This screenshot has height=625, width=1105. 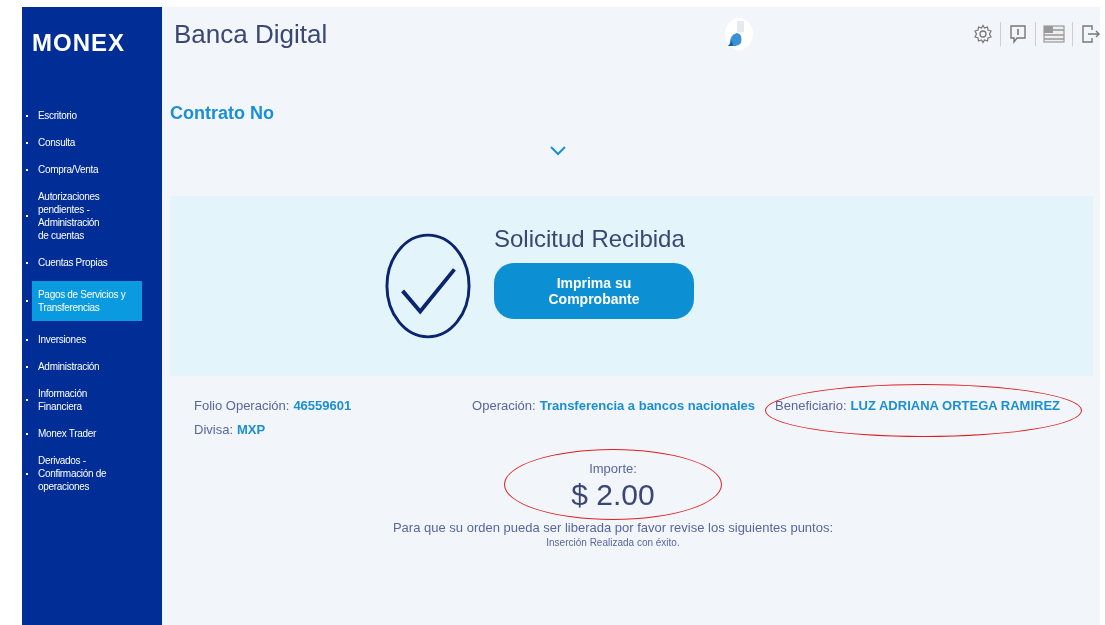 What do you see at coordinates (251, 34) in the screenshot?
I see `page-title: Banca Digital` at bounding box center [251, 34].